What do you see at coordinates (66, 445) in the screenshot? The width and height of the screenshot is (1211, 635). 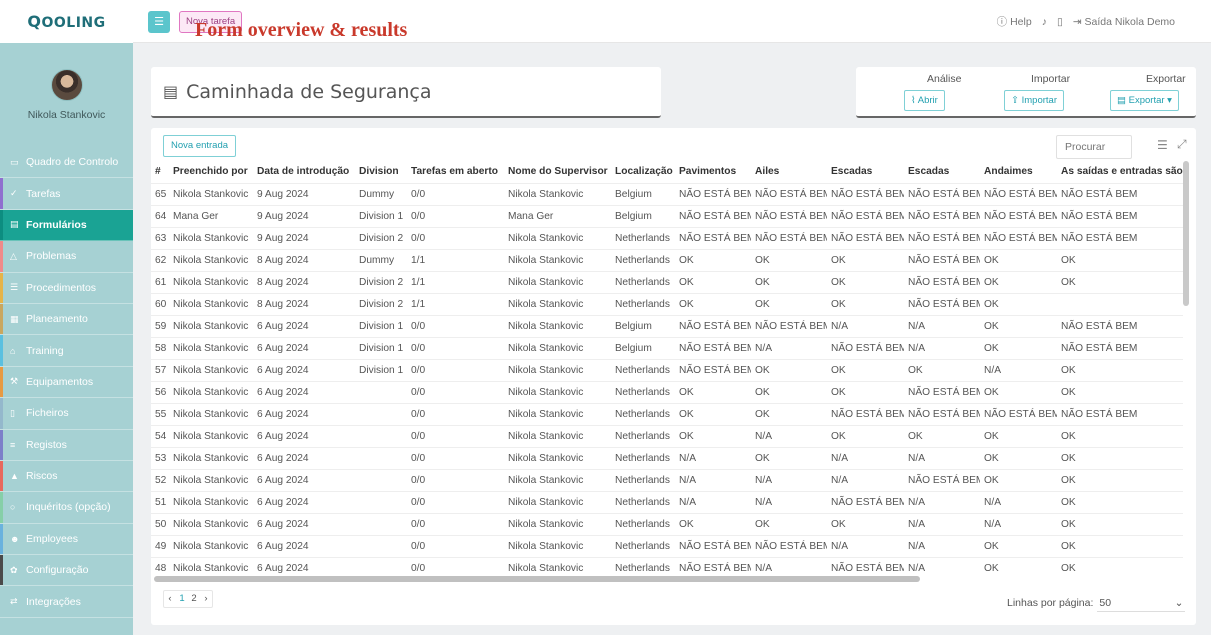 I see `sidebar-item-registos: ≡ Registos` at bounding box center [66, 445].